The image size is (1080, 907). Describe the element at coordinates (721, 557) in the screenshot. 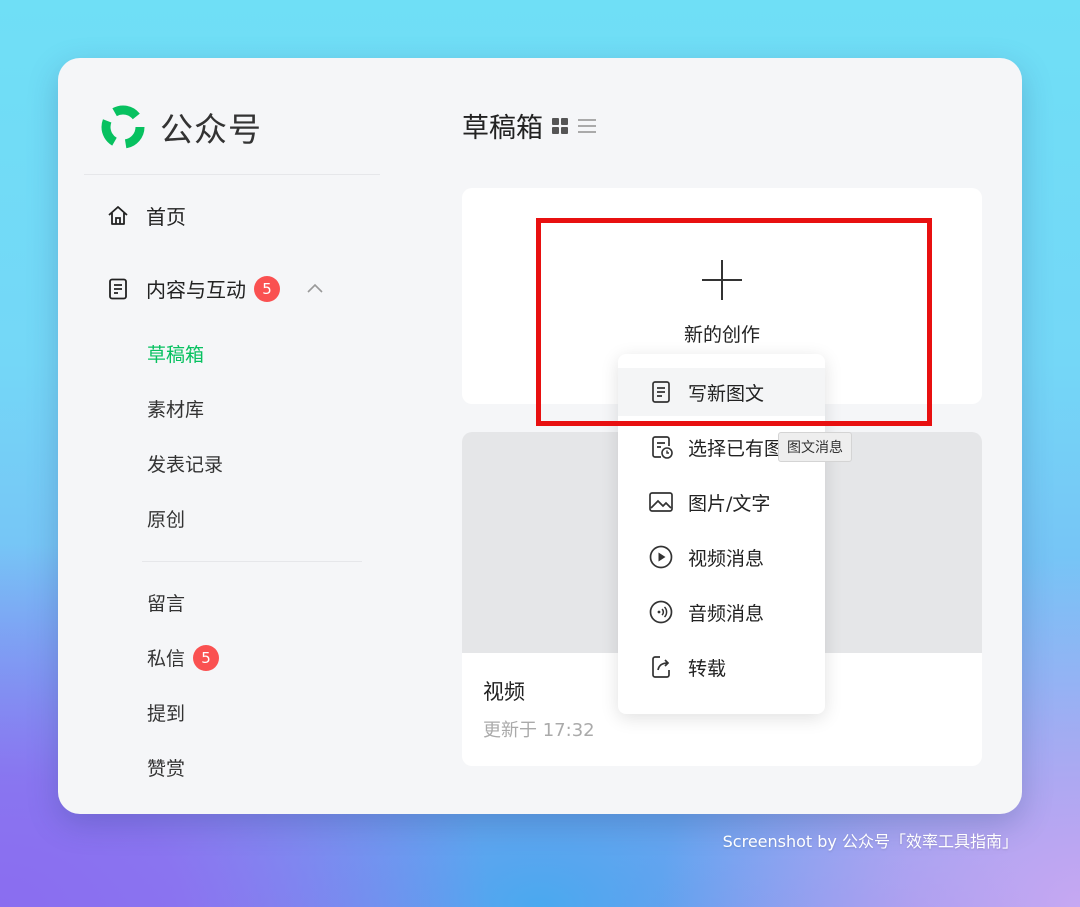

I see `menu-item-video: 视频消息` at that location.